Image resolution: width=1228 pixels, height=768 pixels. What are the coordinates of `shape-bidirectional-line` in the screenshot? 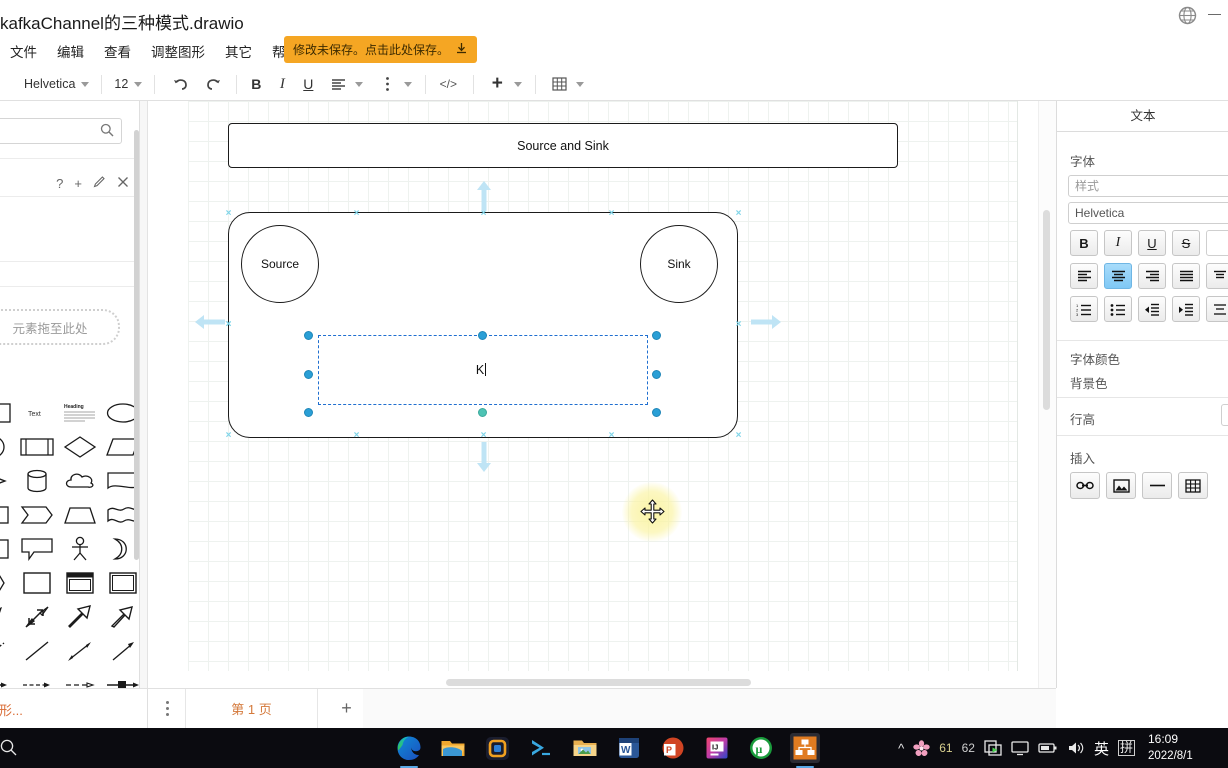 It's located at (80, 651).